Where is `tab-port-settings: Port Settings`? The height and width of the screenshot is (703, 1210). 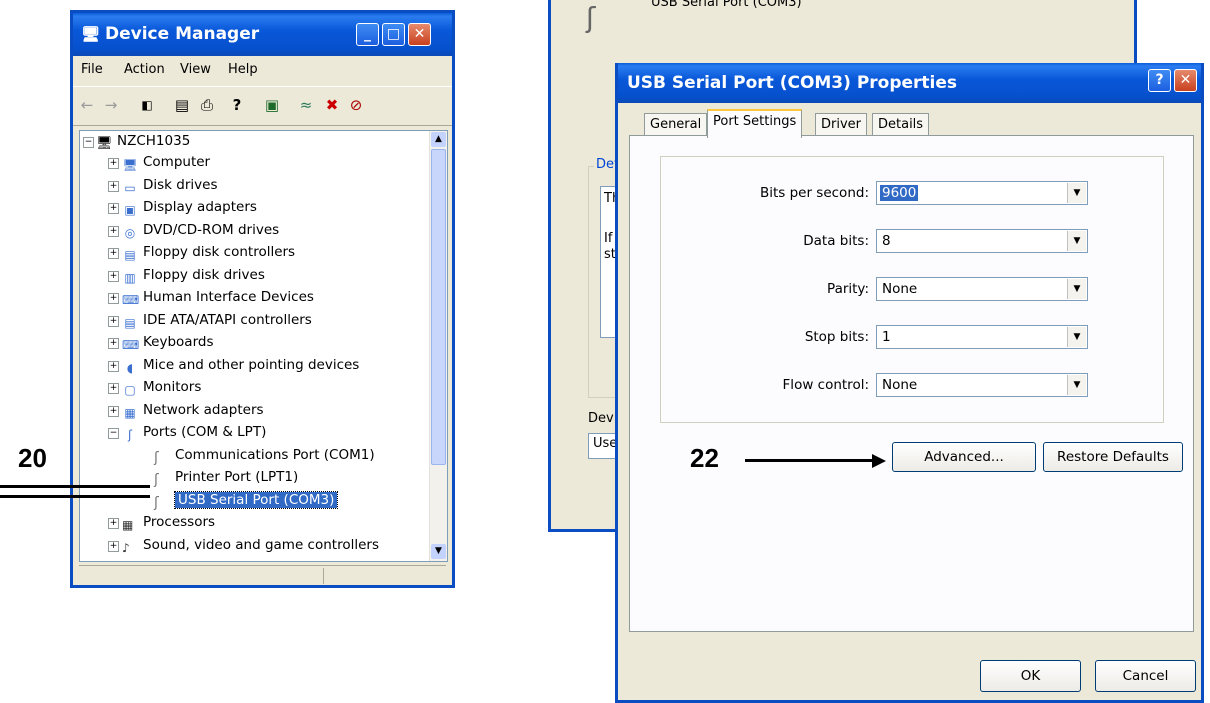
tab-port-settings: Port Settings is located at coordinates (755, 123).